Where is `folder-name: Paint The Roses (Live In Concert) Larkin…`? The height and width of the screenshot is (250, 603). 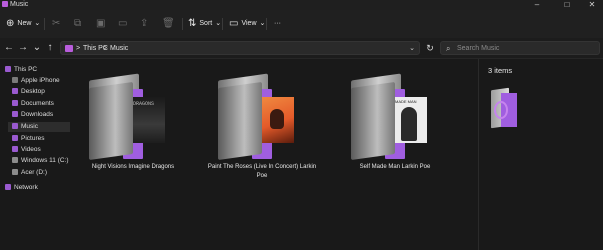 folder-name: Paint The Roses (Live In Concert) Larkin… is located at coordinates (262, 171).